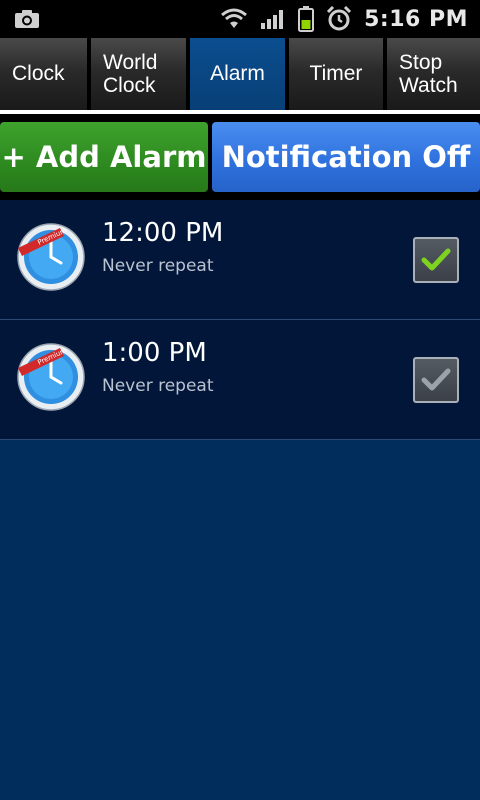  I want to click on battery-icon, so click(306, 19).